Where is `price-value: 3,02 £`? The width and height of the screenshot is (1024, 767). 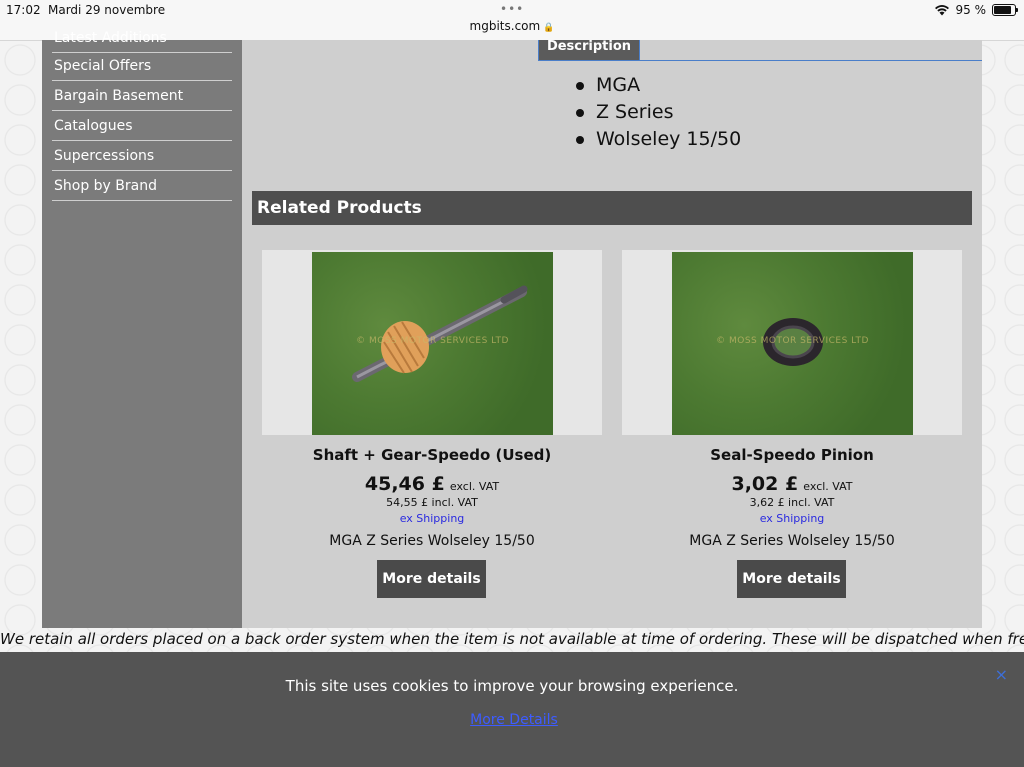 price-value: 3,02 £ is located at coordinates (765, 484).